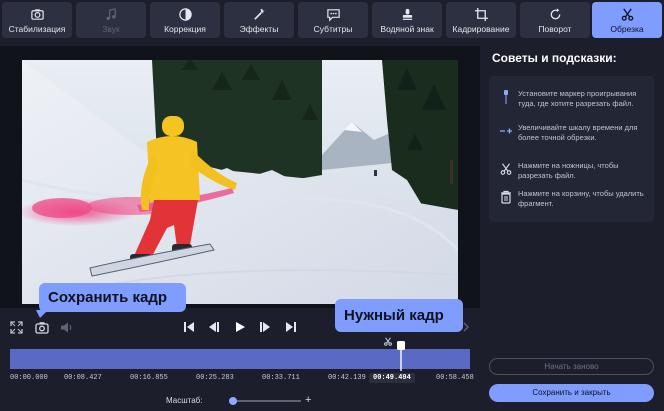 This screenshot has height=411, width=664. I want to click on next-frame-icon, so click(265, 327).